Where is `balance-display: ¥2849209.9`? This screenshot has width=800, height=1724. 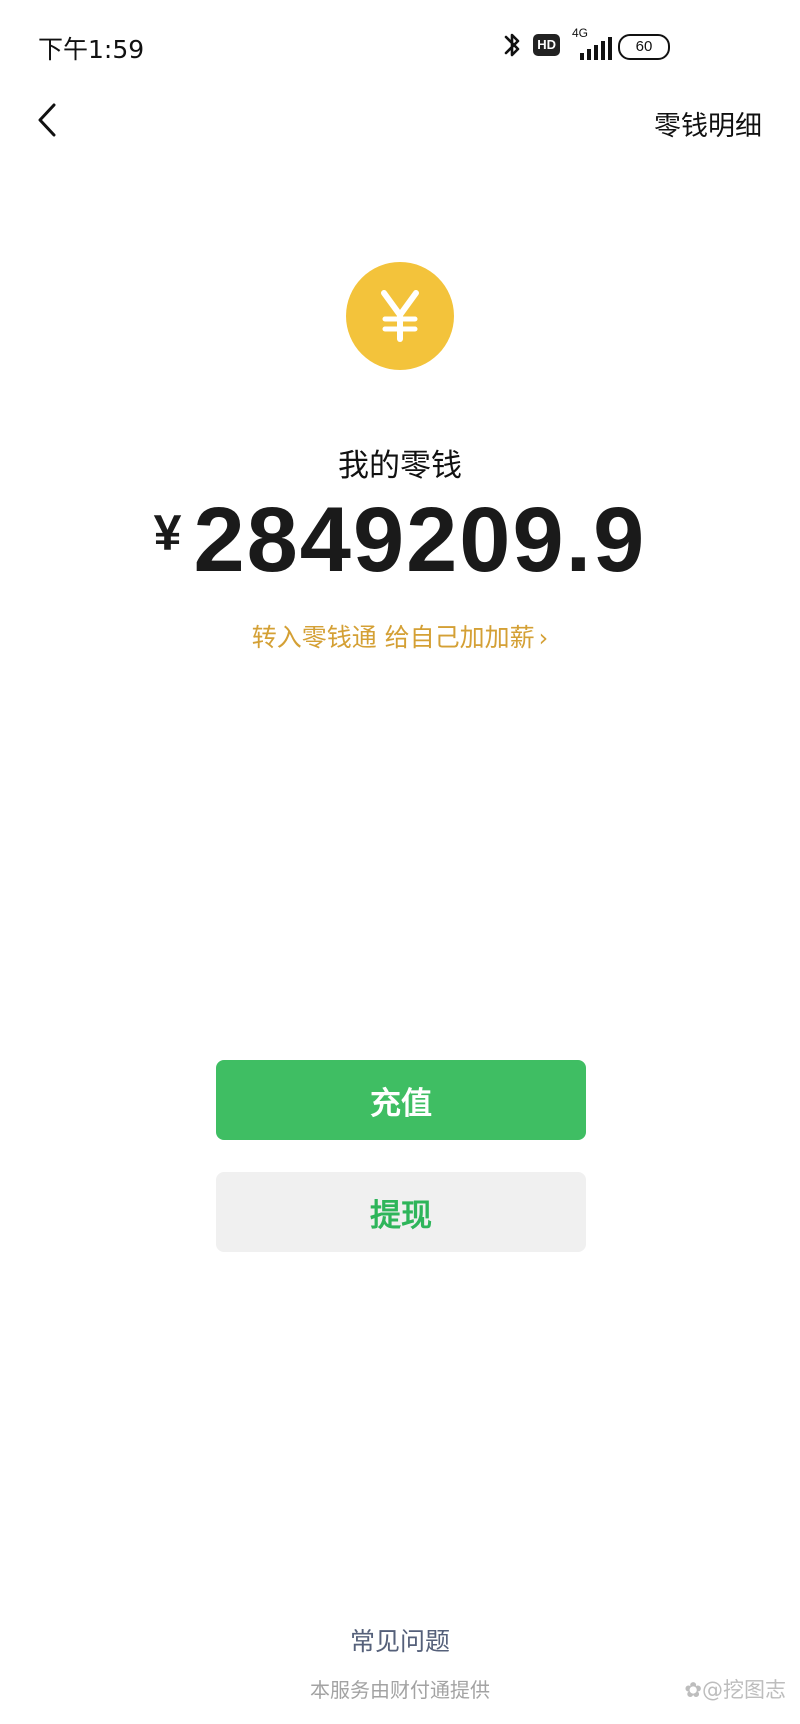 balance-display: ¥2849209.9 is located at coordinates (400, 540).